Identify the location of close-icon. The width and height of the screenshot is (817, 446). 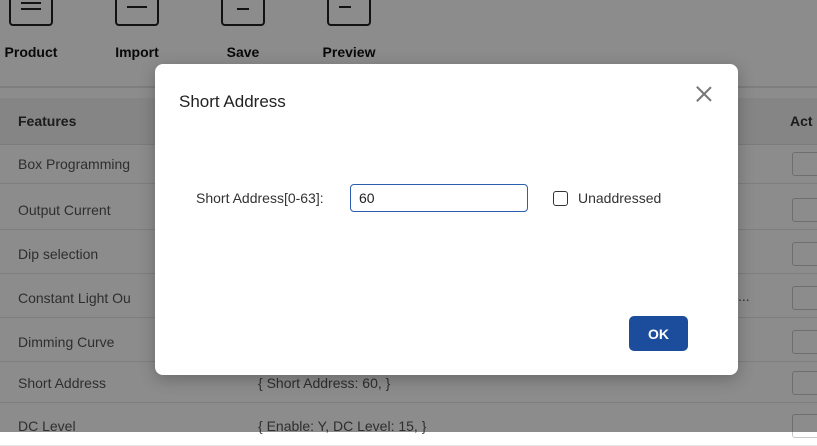
(704, 95).